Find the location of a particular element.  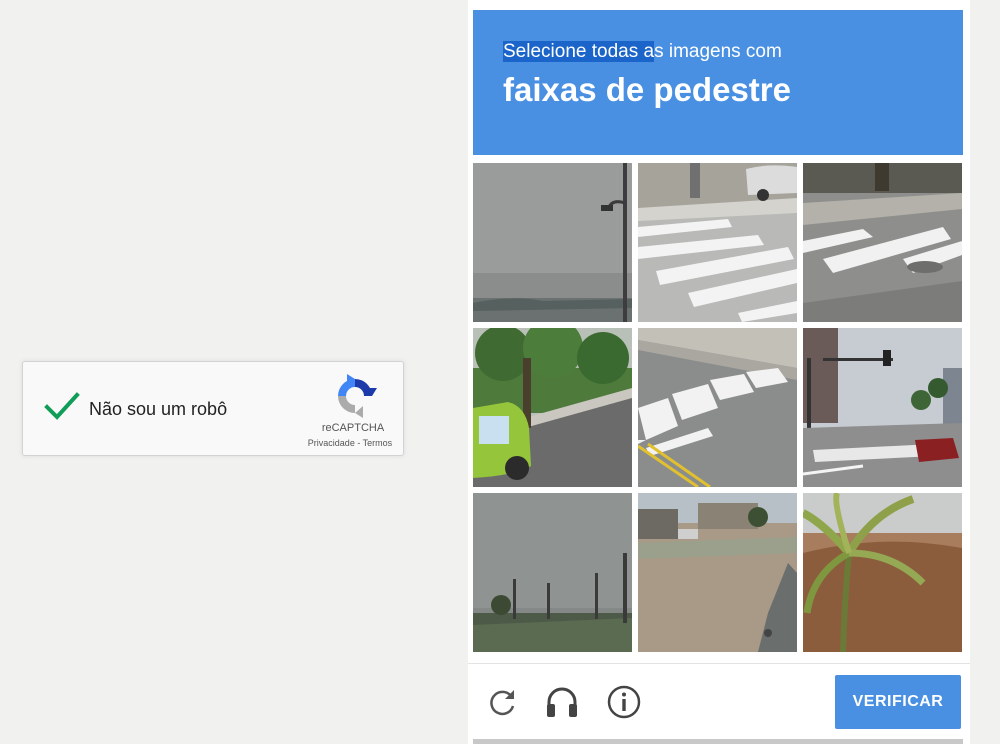

tile-4-image is located at coordinates (552, 407).